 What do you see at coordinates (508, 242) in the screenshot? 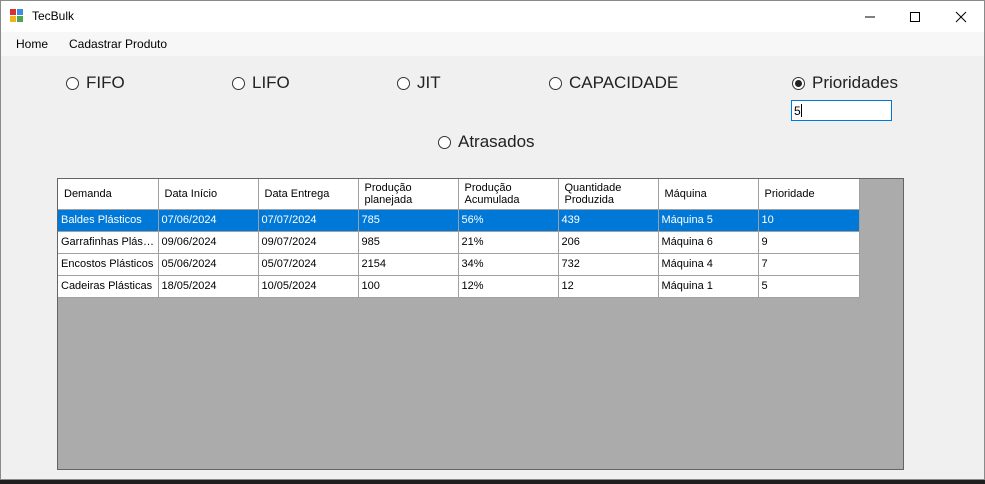
I see `table-cell: 21%` at bounding box center [508, 242].